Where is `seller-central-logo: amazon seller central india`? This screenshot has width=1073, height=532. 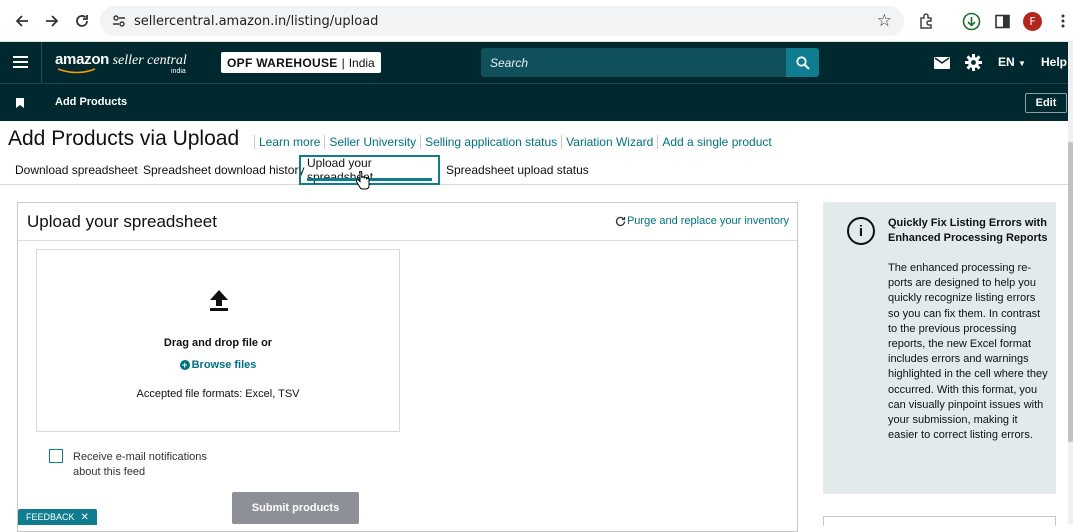 seller-central-logo: amazon seller central india is located at coordinates (121, 63).